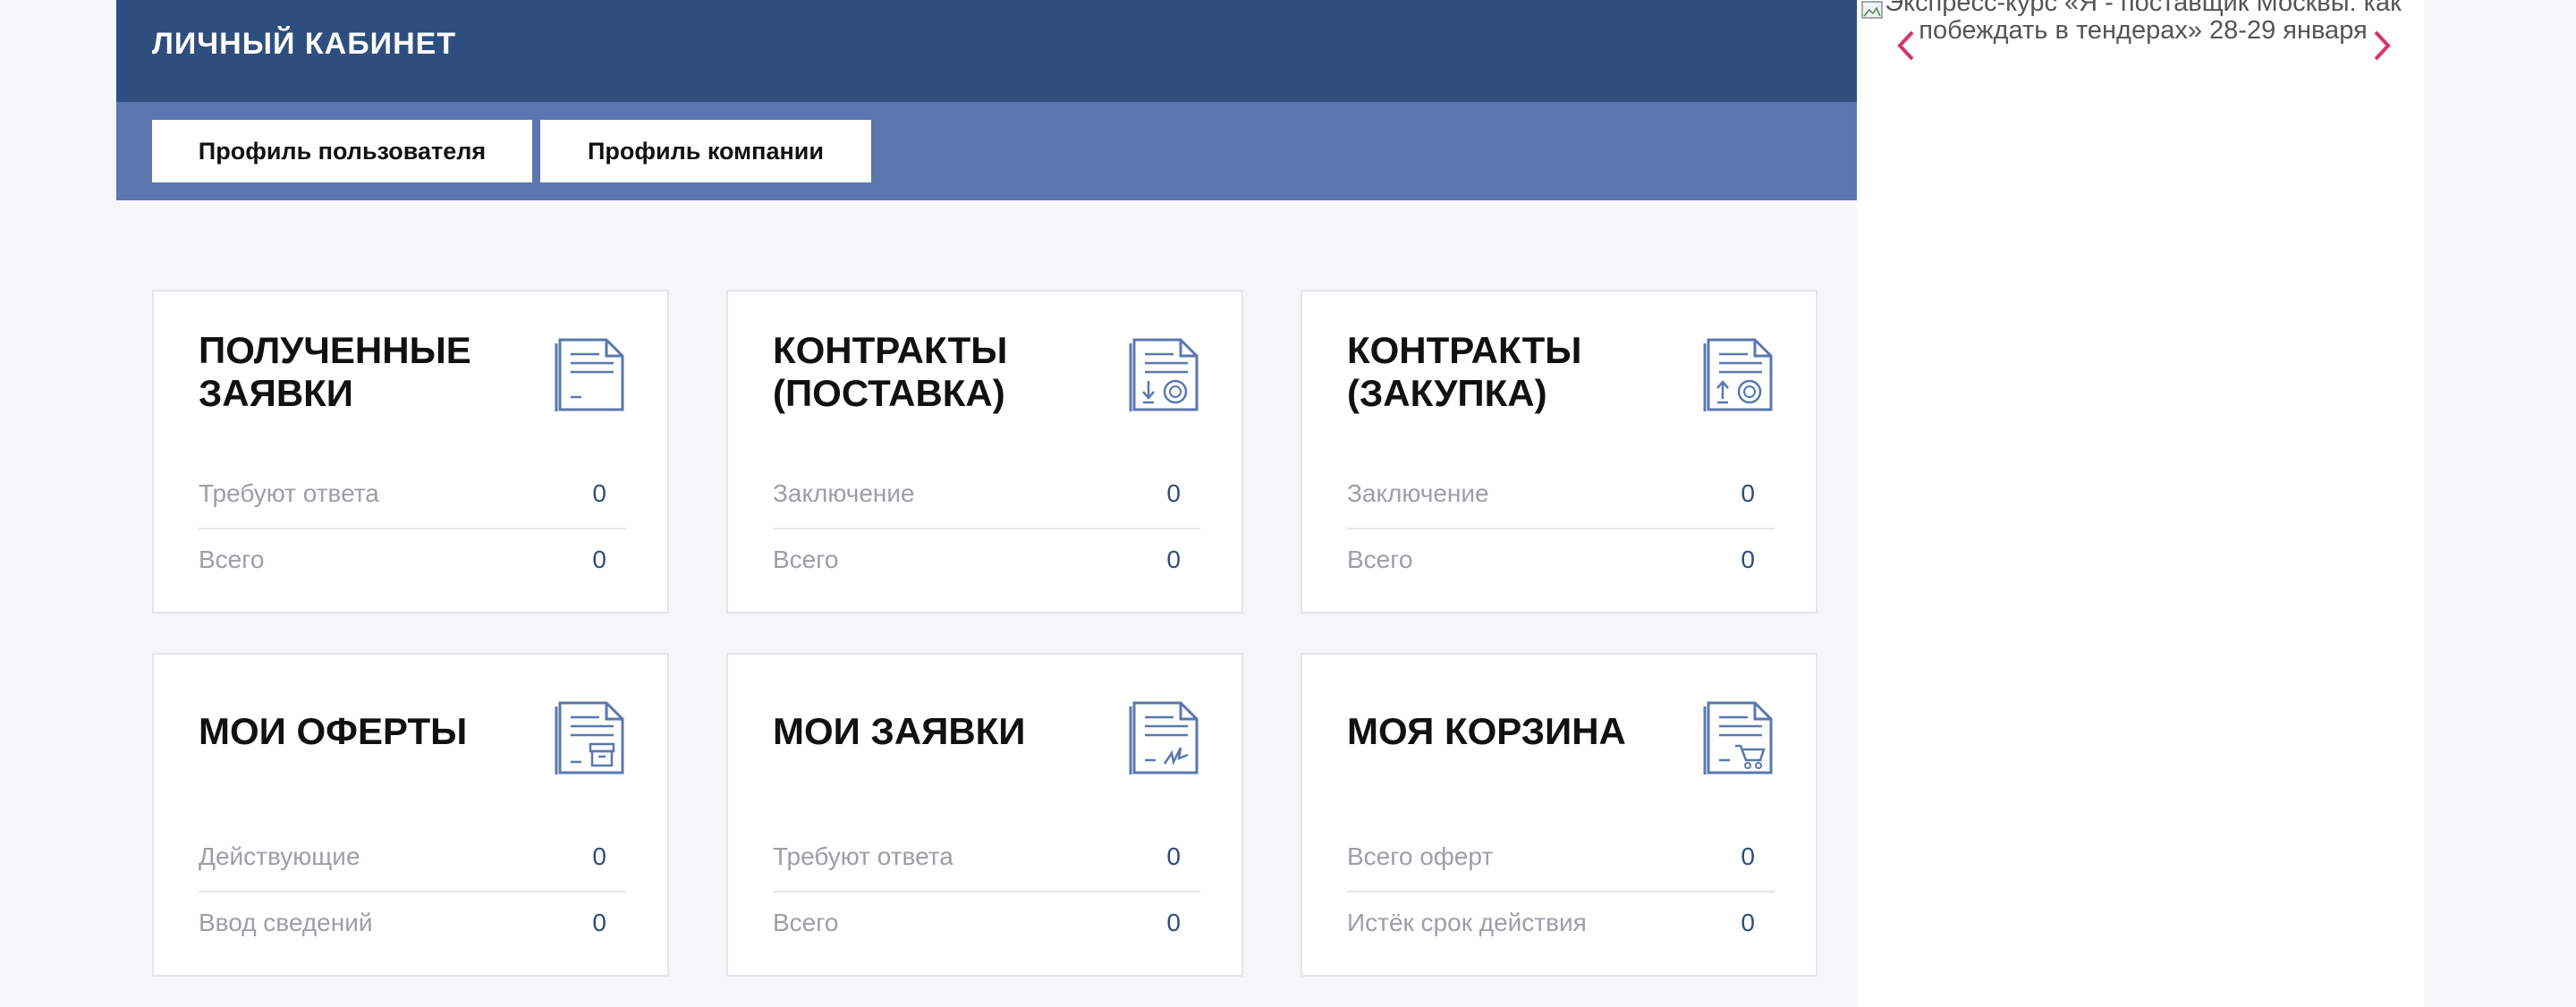 This screenshot has width=2576, height=1007. Describe the element at coordinates (304, 44) in the screenshot. I see `page-title: ЛИЧНЫЙ КАБИНЕТ` at that location.